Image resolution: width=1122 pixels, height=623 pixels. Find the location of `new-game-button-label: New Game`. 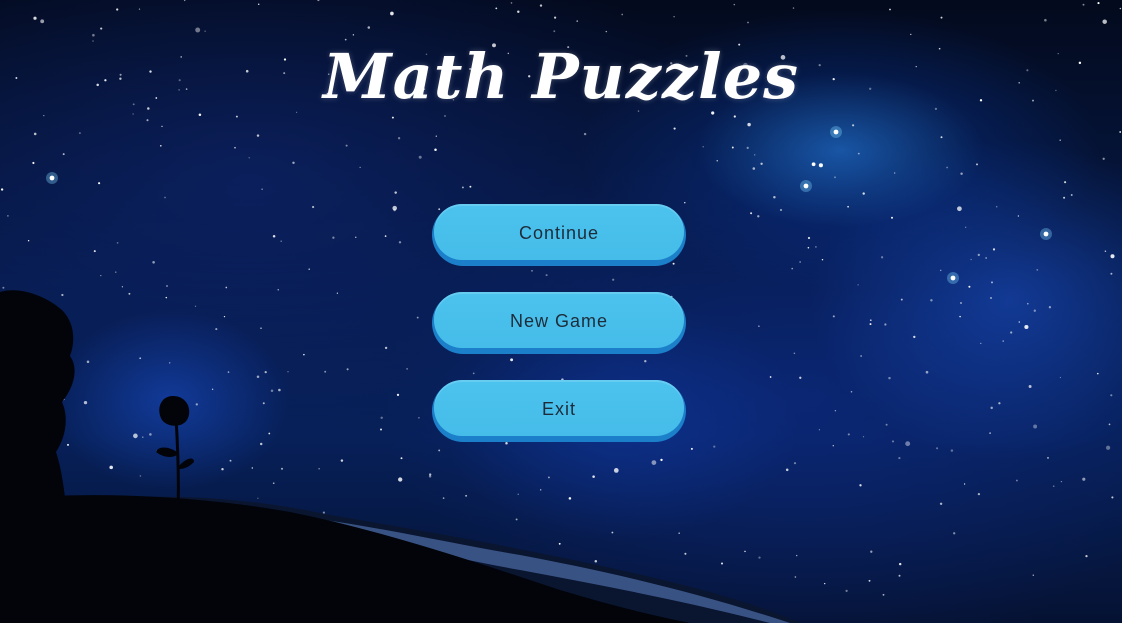

new-game-button-label: New Game is located at coordinates (559, 321).